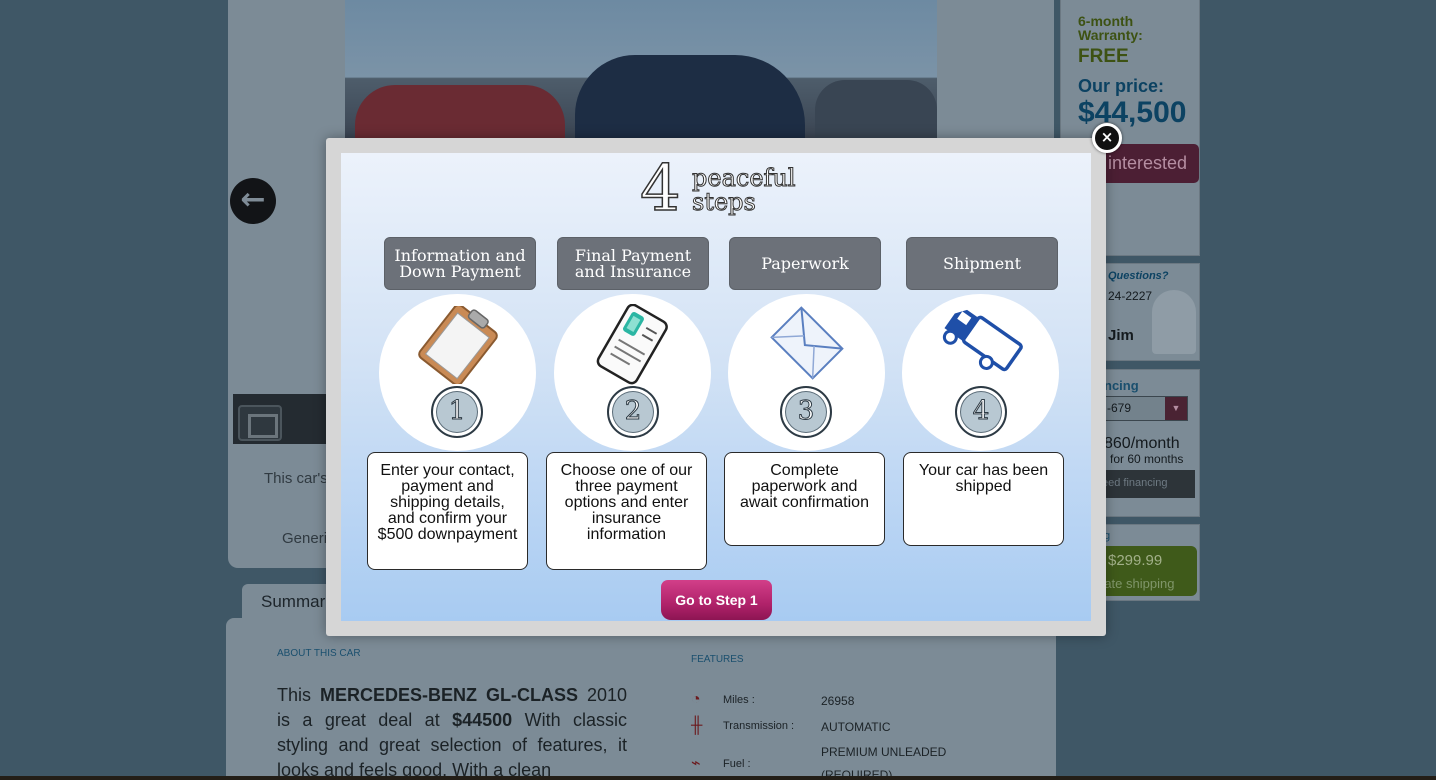 This screenshot has height=780, width=1436. I want to click on step-4-description: Your car has been shipped, so click(983, 499).